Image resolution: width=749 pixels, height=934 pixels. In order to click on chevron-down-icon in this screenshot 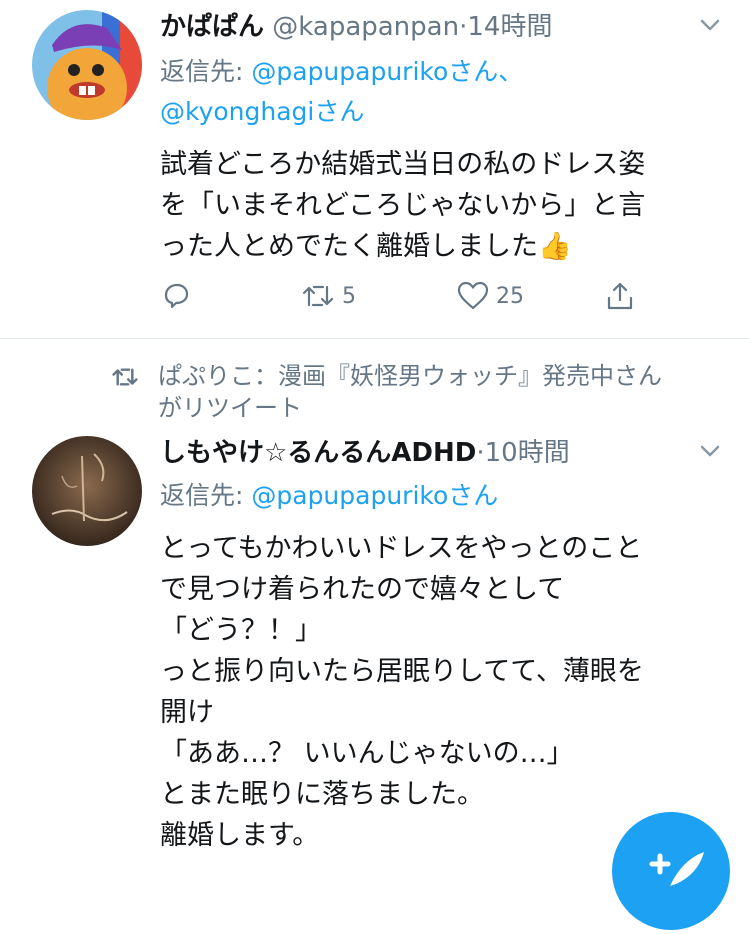, I will do `click(710, 451)`.